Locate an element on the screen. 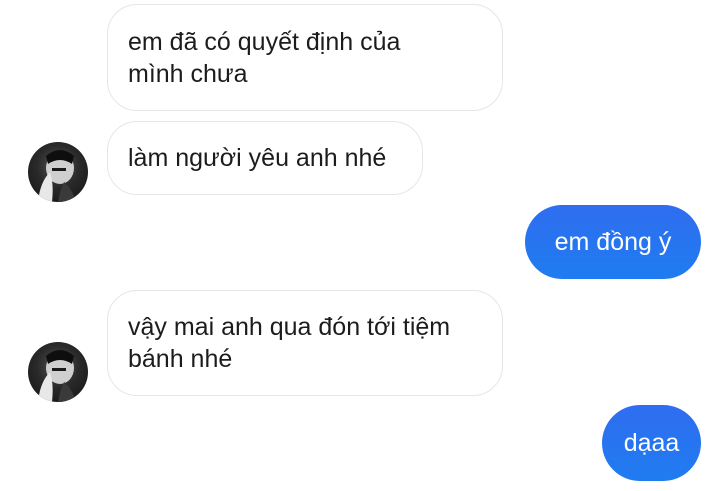 The image size is (719, 491). incoming-message-bubble: vậy mai anh qua đón tới tiệm bánh nhé is located at coordinates (305, 343).